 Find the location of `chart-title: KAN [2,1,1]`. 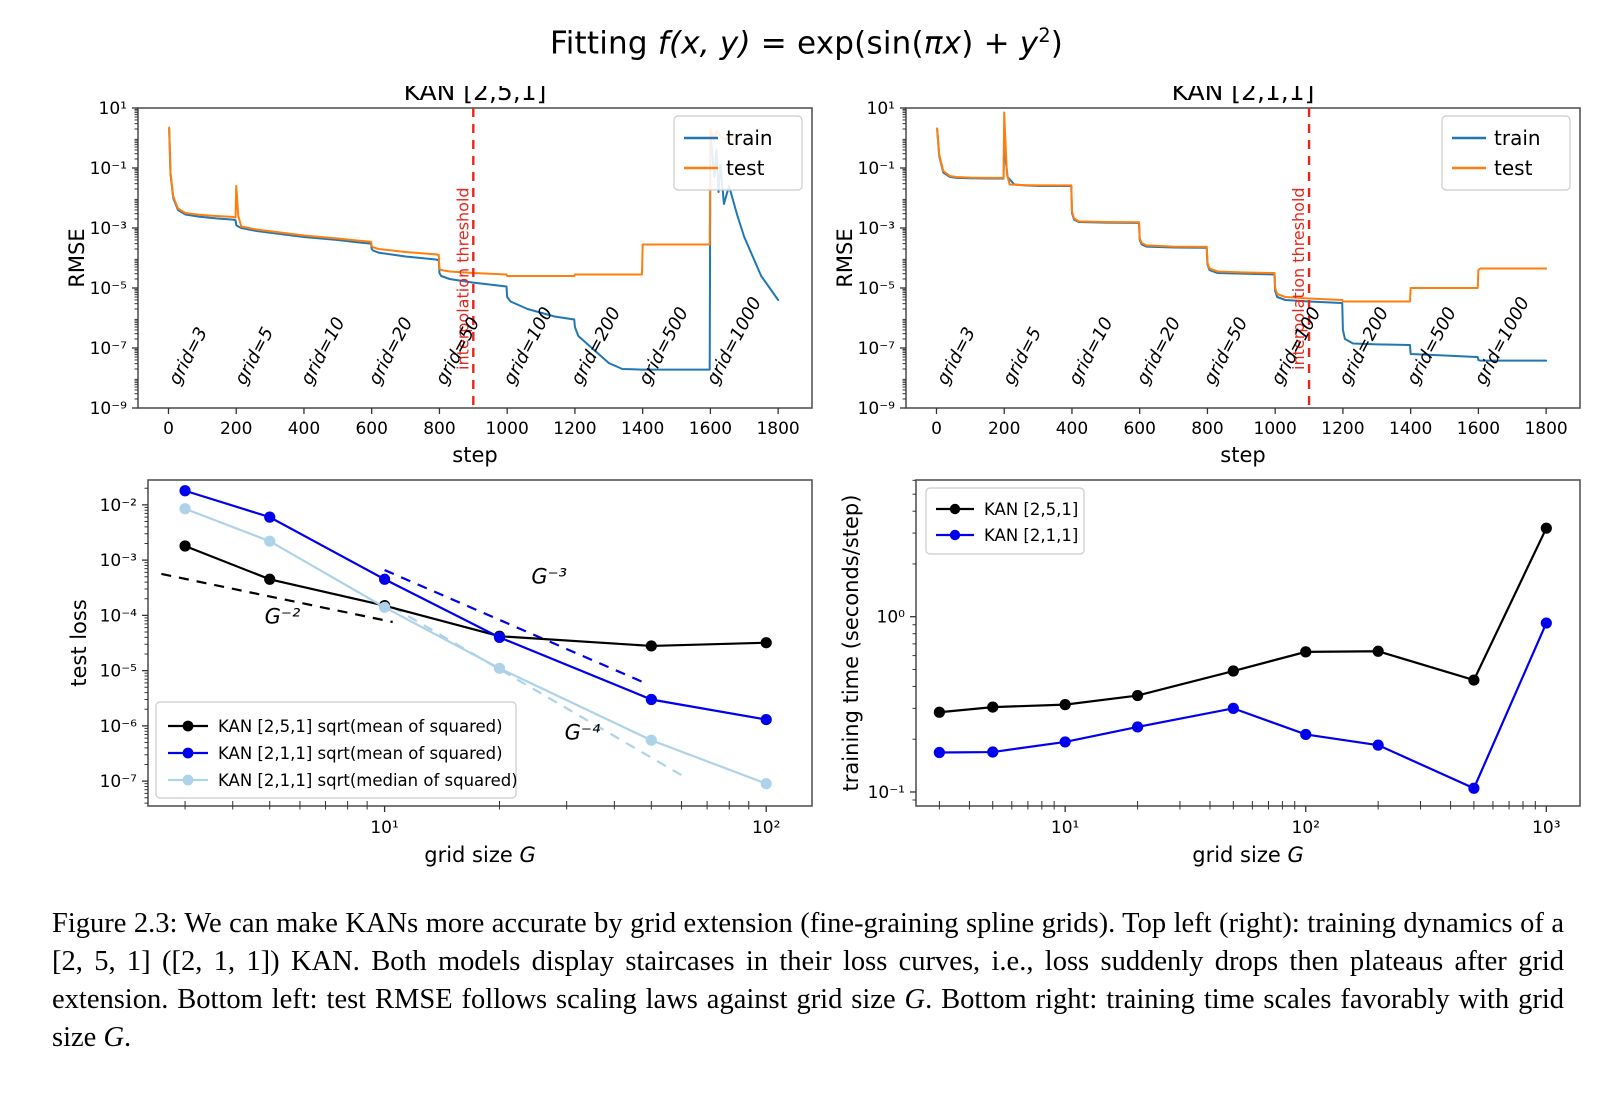

chart-title: KAN [2,1,1] is located at coordinates (1243, 96).